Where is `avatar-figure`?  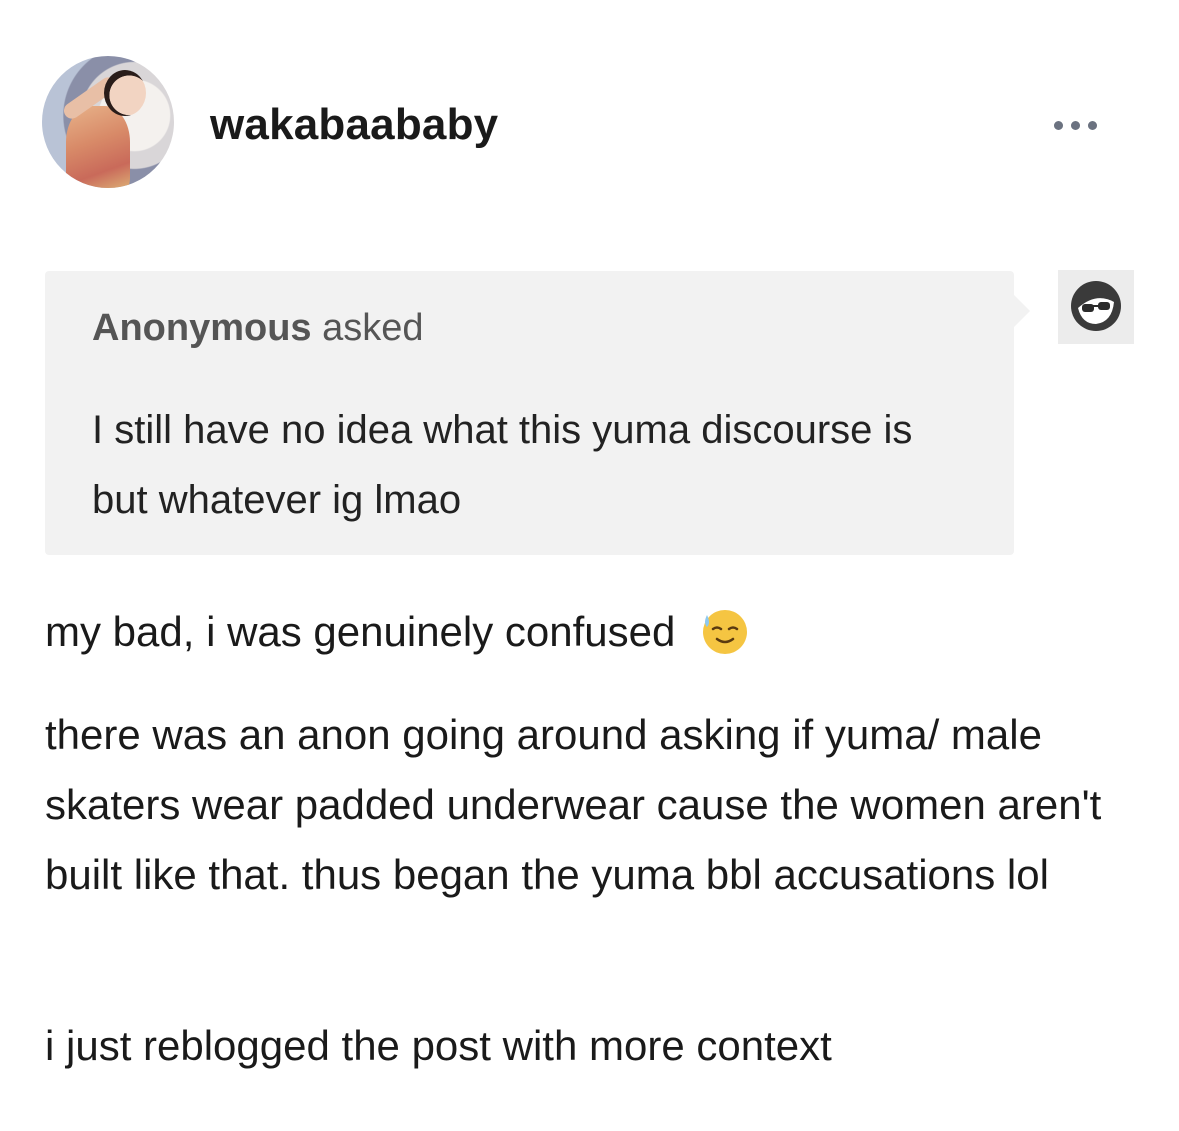 avatar-figure is located at coordinates (98, 147).